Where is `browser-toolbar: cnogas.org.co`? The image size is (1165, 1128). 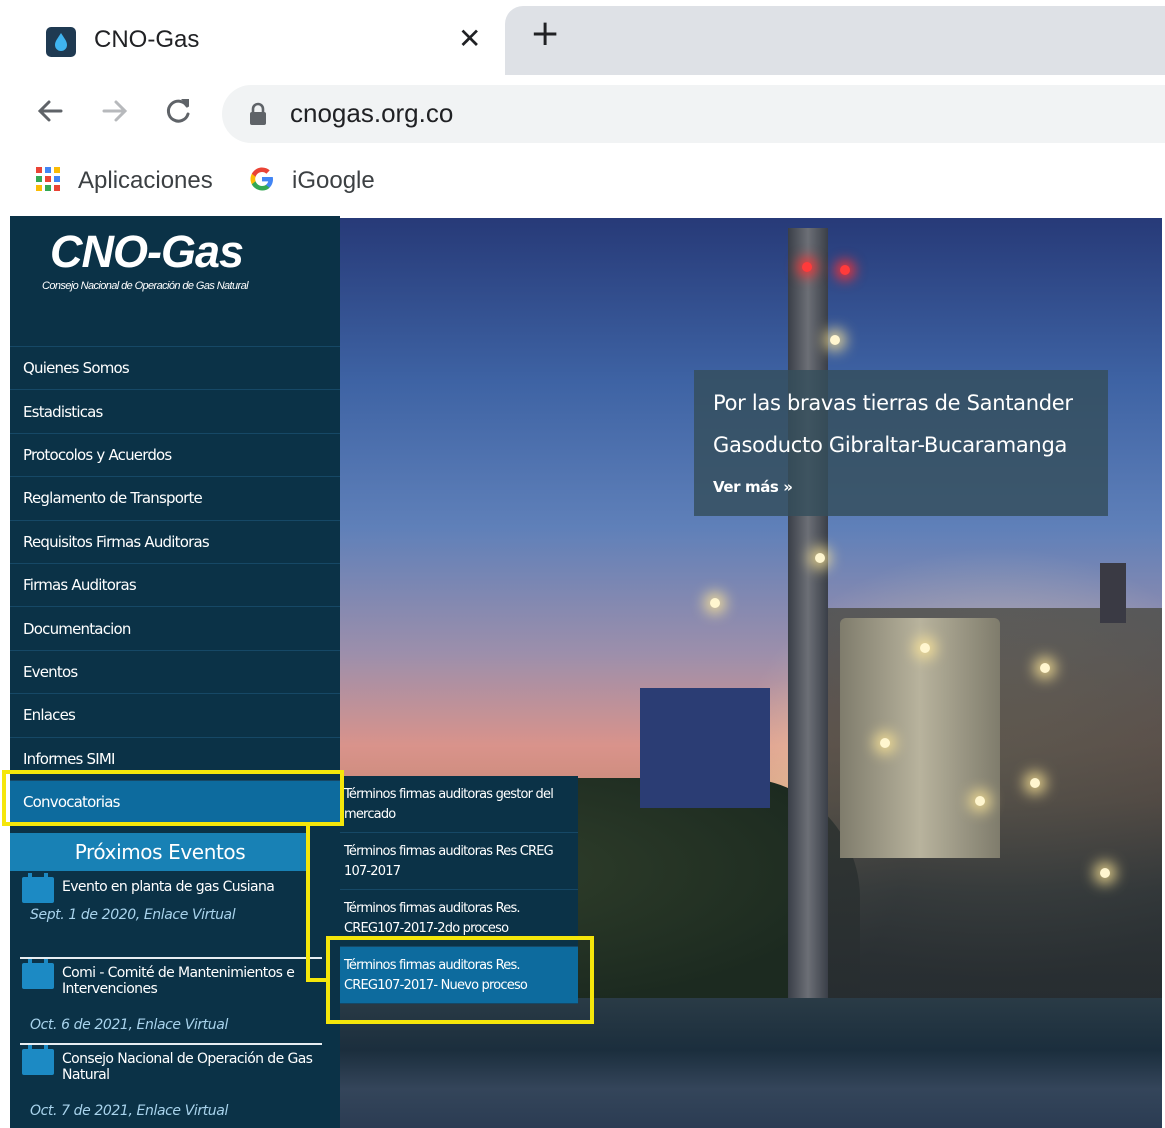 browser-toolbar: cnogas.org.co is located at coordinates (582, 112).